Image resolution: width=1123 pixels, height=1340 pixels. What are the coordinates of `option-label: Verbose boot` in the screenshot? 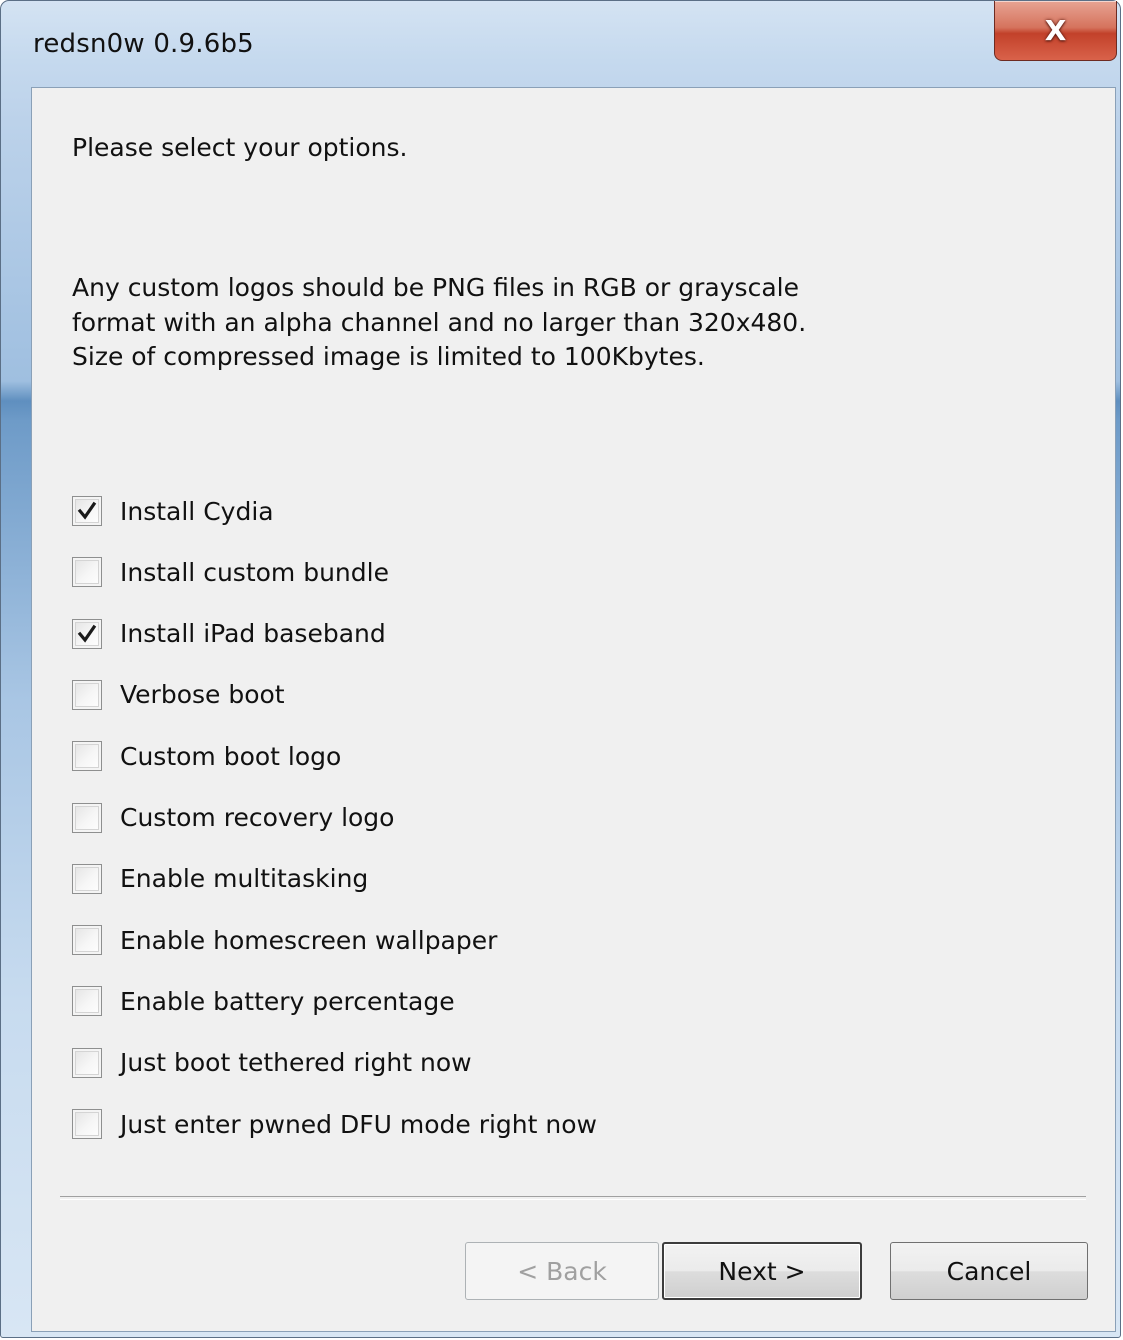 It's located at (202, 695).